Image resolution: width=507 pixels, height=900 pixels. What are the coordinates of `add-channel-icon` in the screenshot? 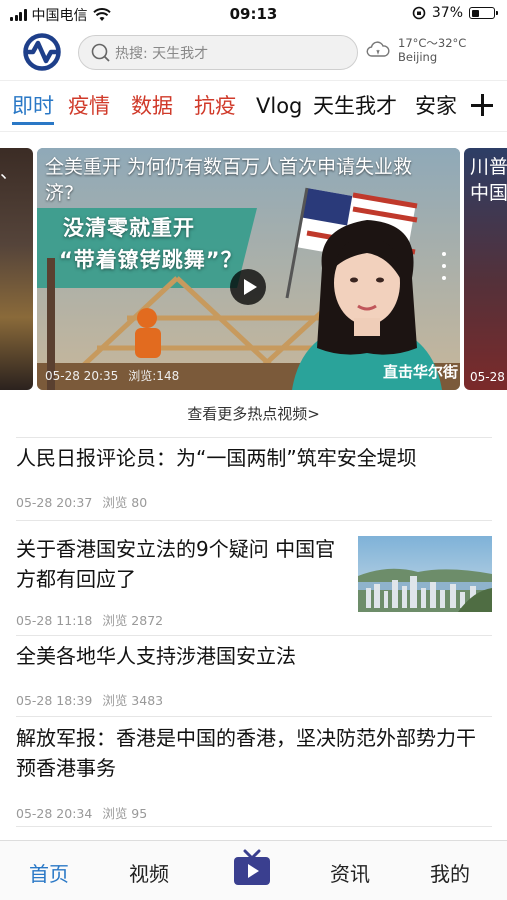 It's located at (482, 105).